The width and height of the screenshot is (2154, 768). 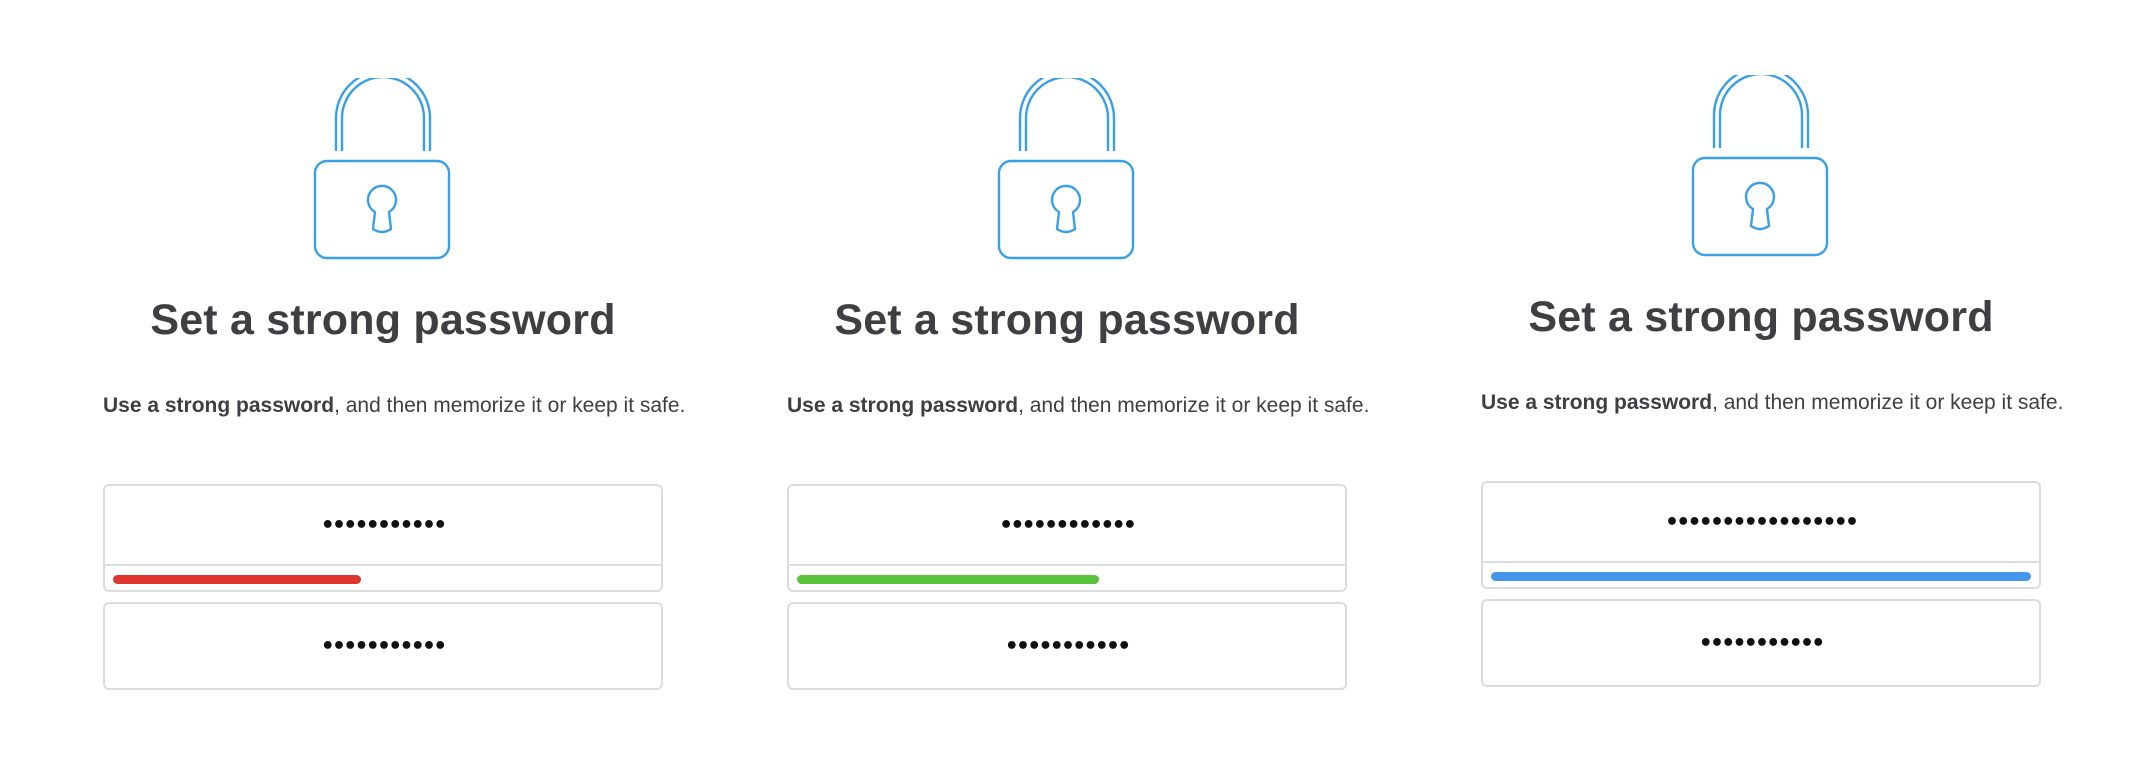 I want to click on password-masked-value: •••••••••••••••••, so click(x=1761, y=522).